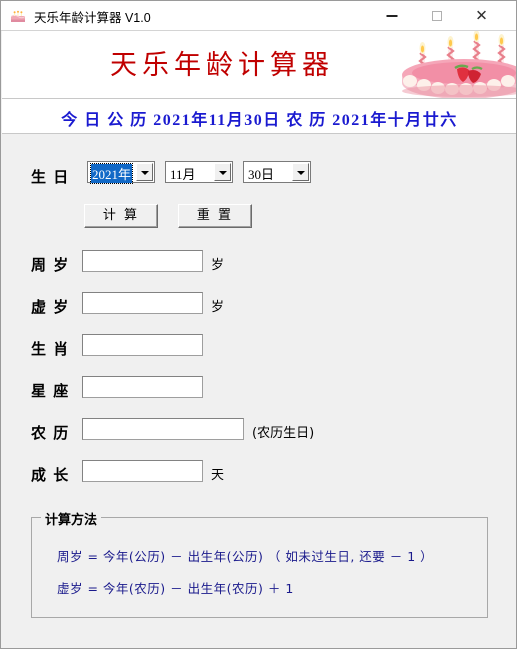  I want to click on birth-year-select: 2021年, so click(121, 172).